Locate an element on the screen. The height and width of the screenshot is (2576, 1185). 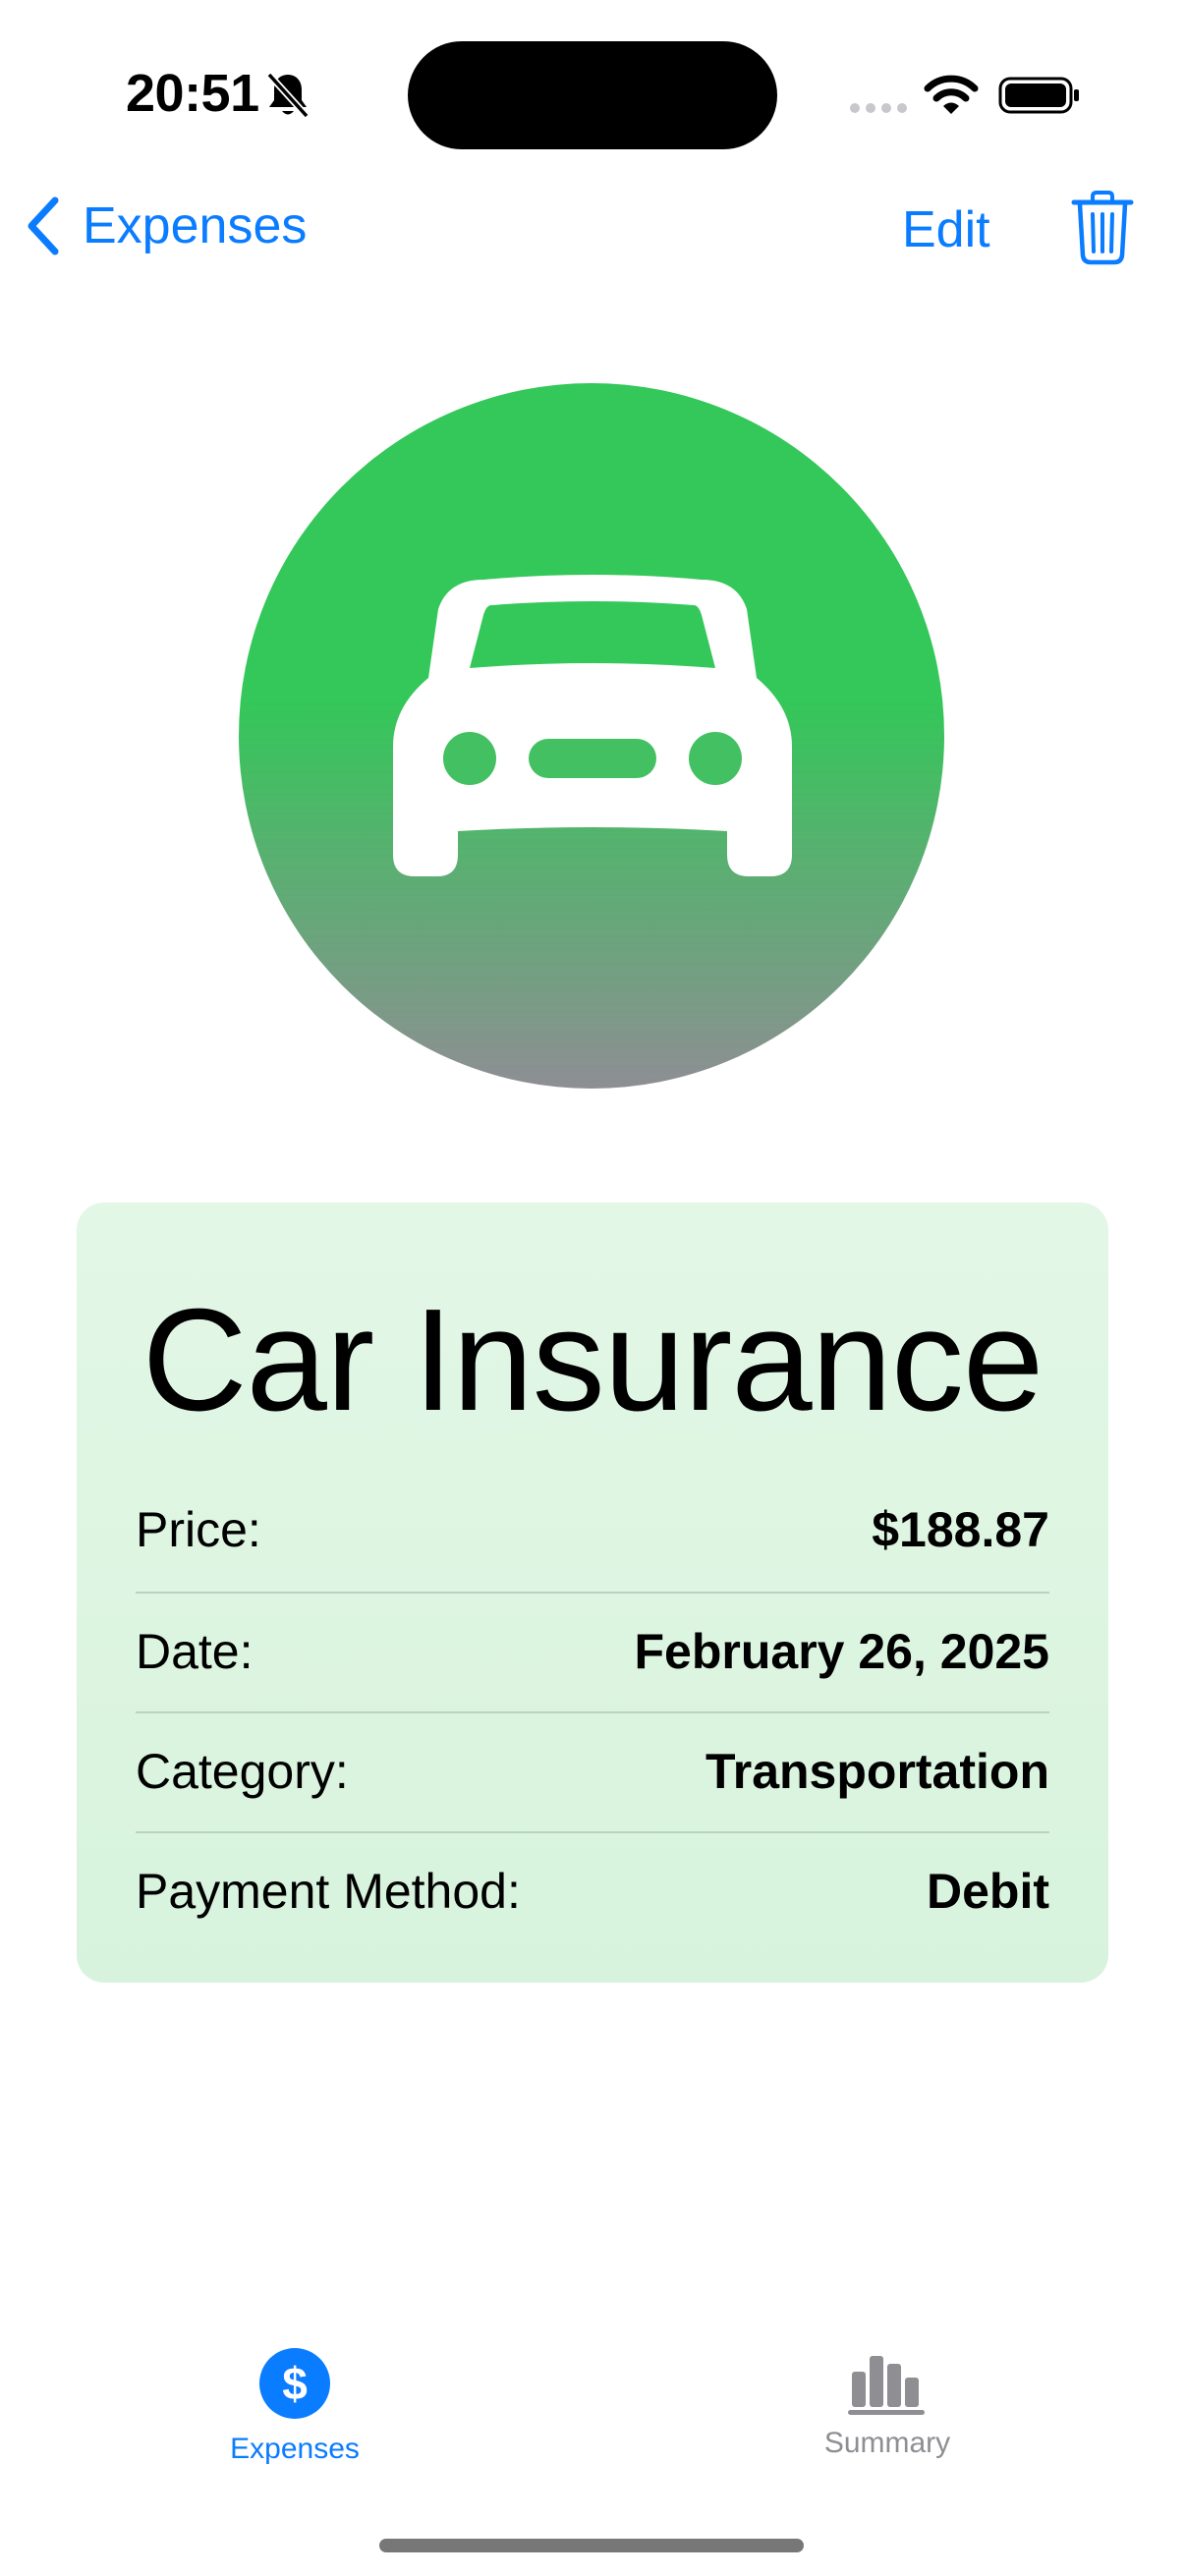
date-row: Date: February 26, 2025 is located at coordinates (592, 1651).